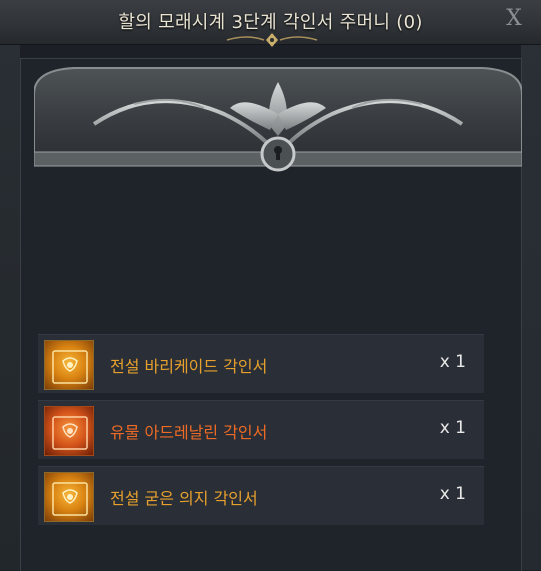 The width and height of the screenshot is (541, 571). What do you see at coordinates (184, 498) in the screenshot?
I see `item-name: 전설 굳은 의지 각인서` at bounding box center [184, 498].